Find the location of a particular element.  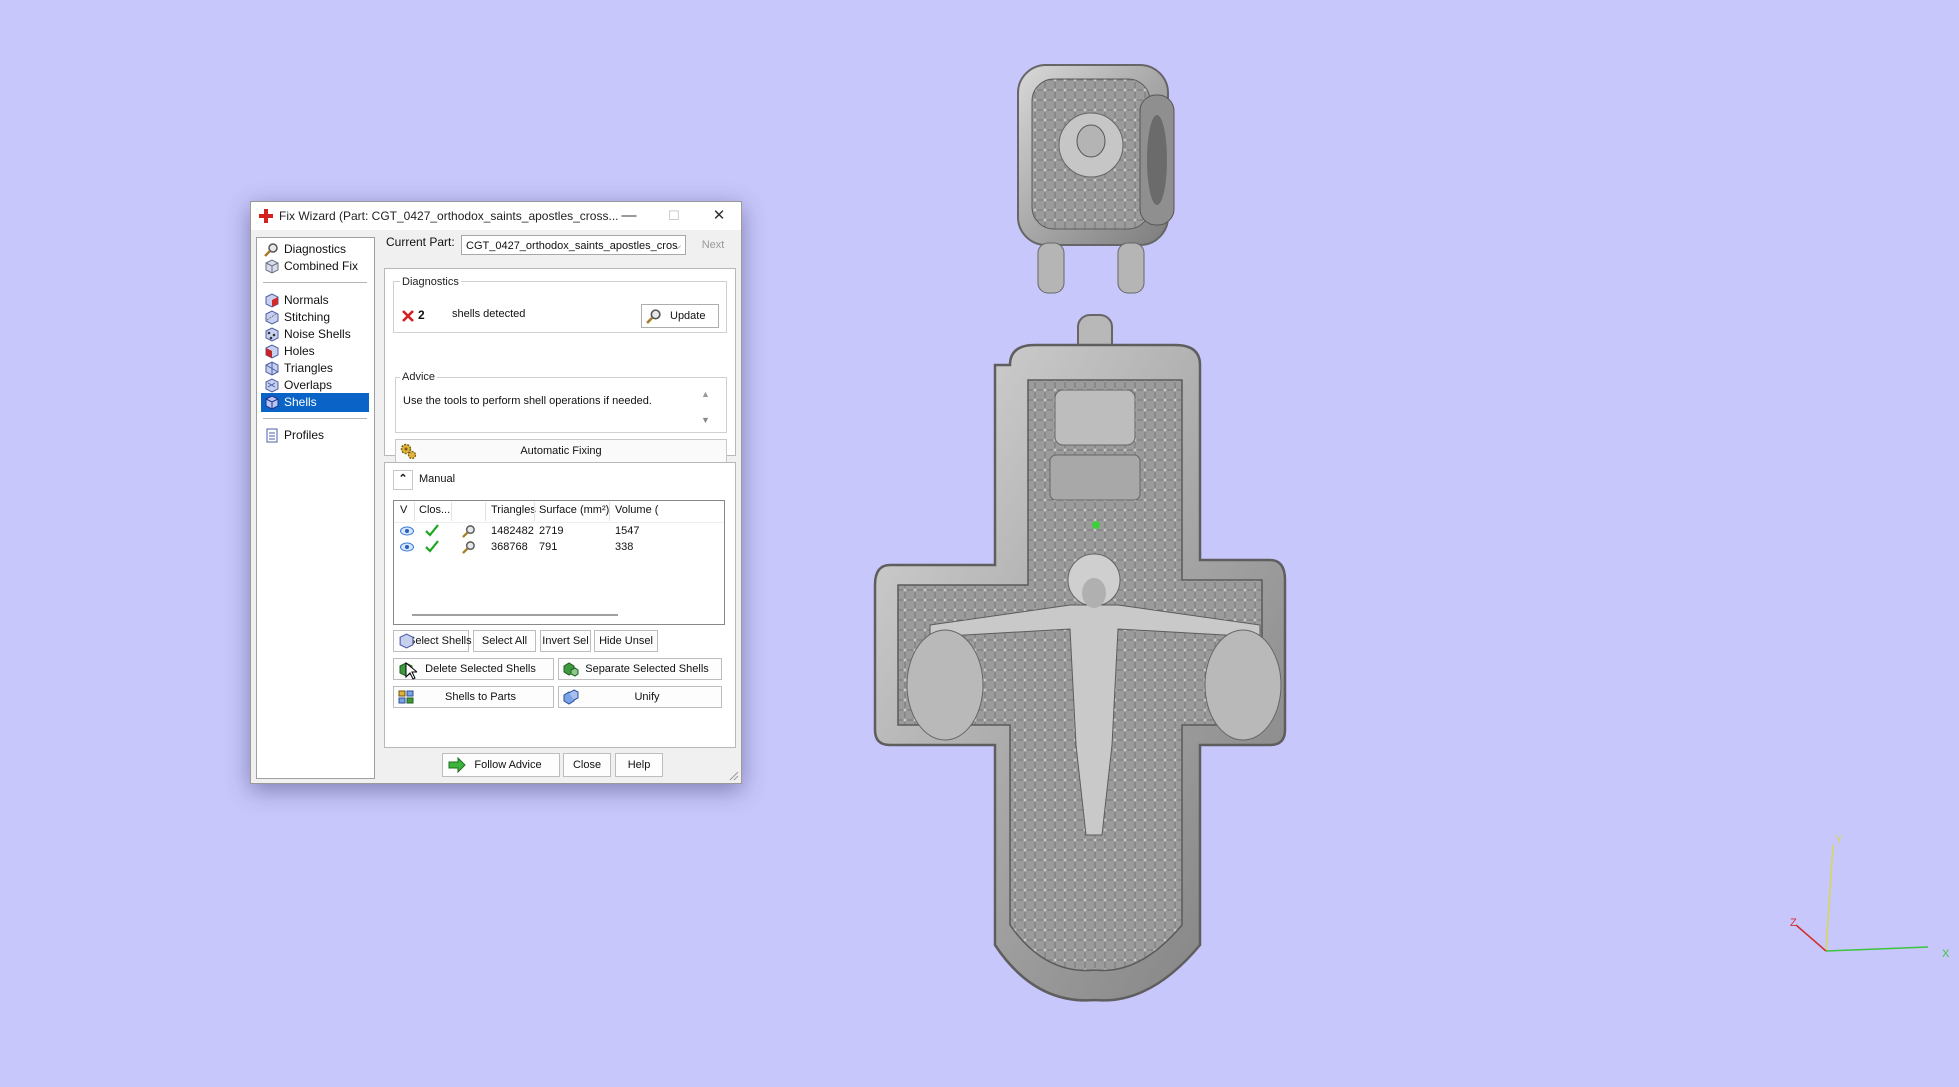

select-shells-button: Select Shells is located at coordinates (432, 641).